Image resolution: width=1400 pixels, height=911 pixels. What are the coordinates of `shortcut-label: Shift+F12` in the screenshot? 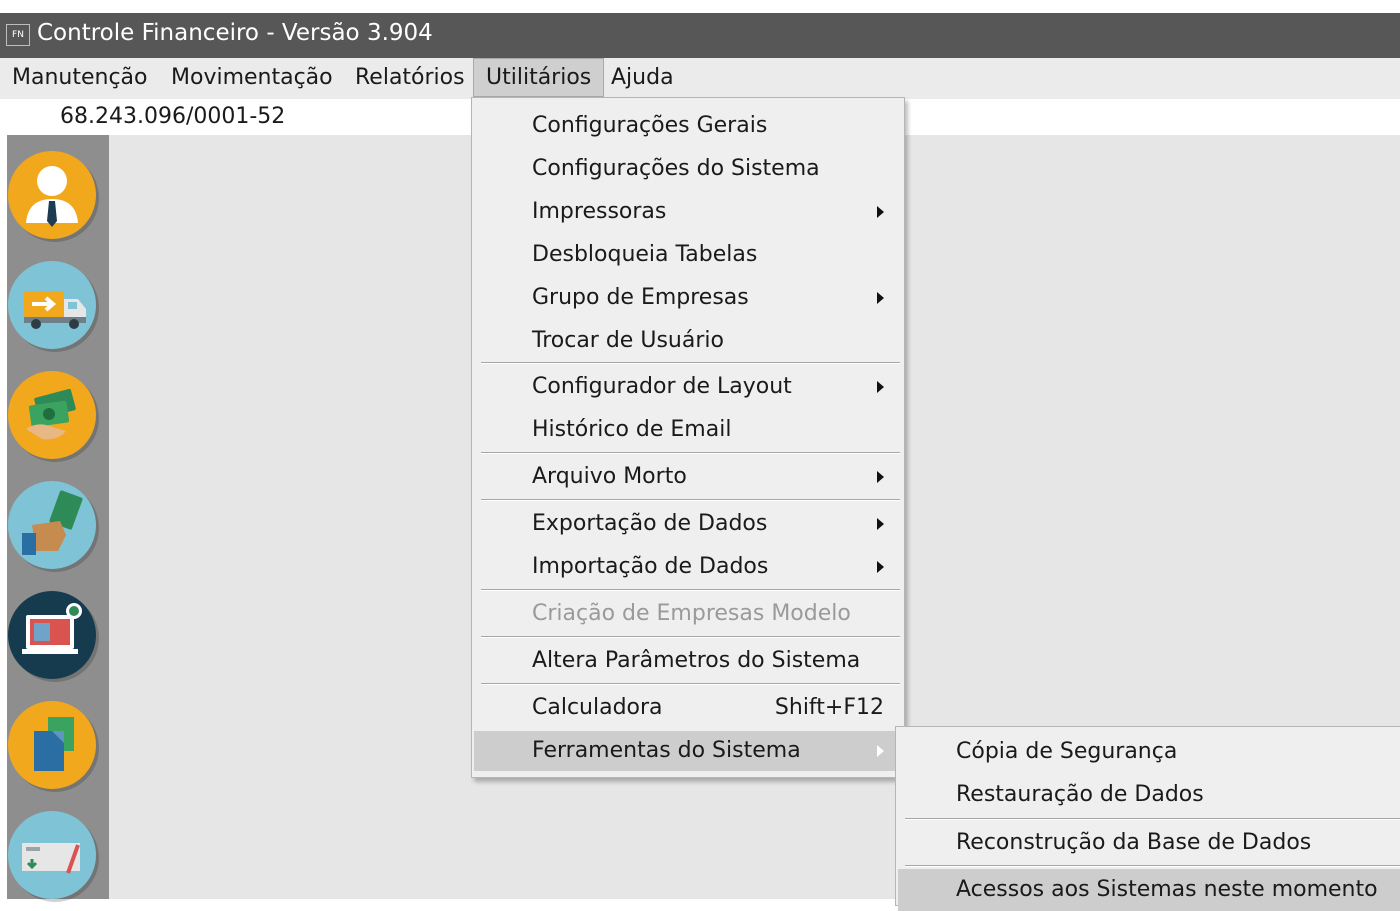 It's located at (829, 707).